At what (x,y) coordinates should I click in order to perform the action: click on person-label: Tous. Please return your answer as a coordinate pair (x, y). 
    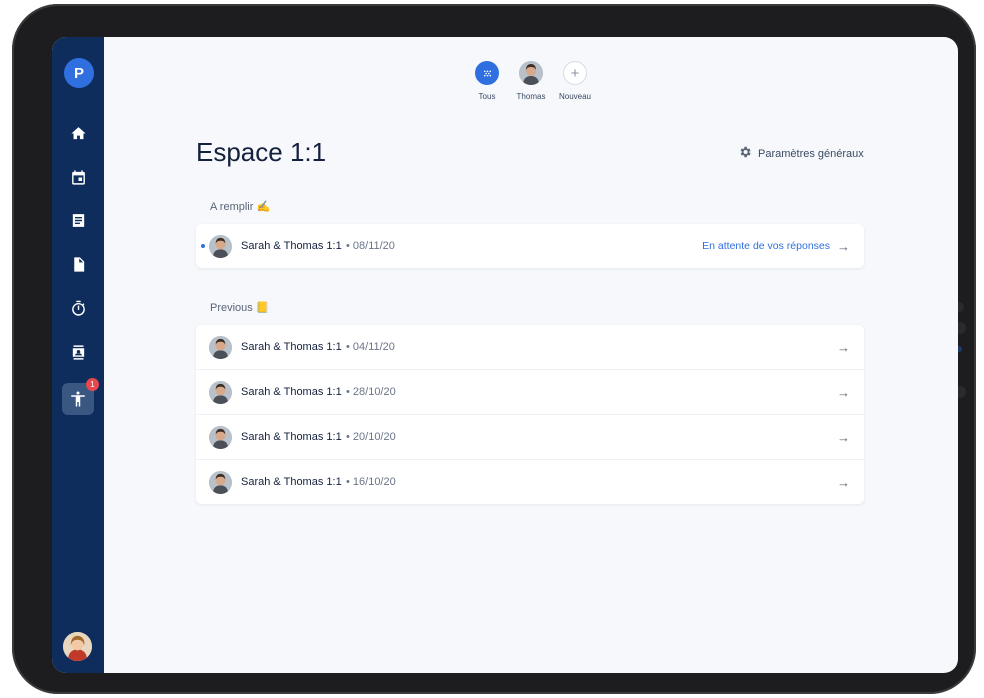
    Looking at the image, I should click on (487, 96).